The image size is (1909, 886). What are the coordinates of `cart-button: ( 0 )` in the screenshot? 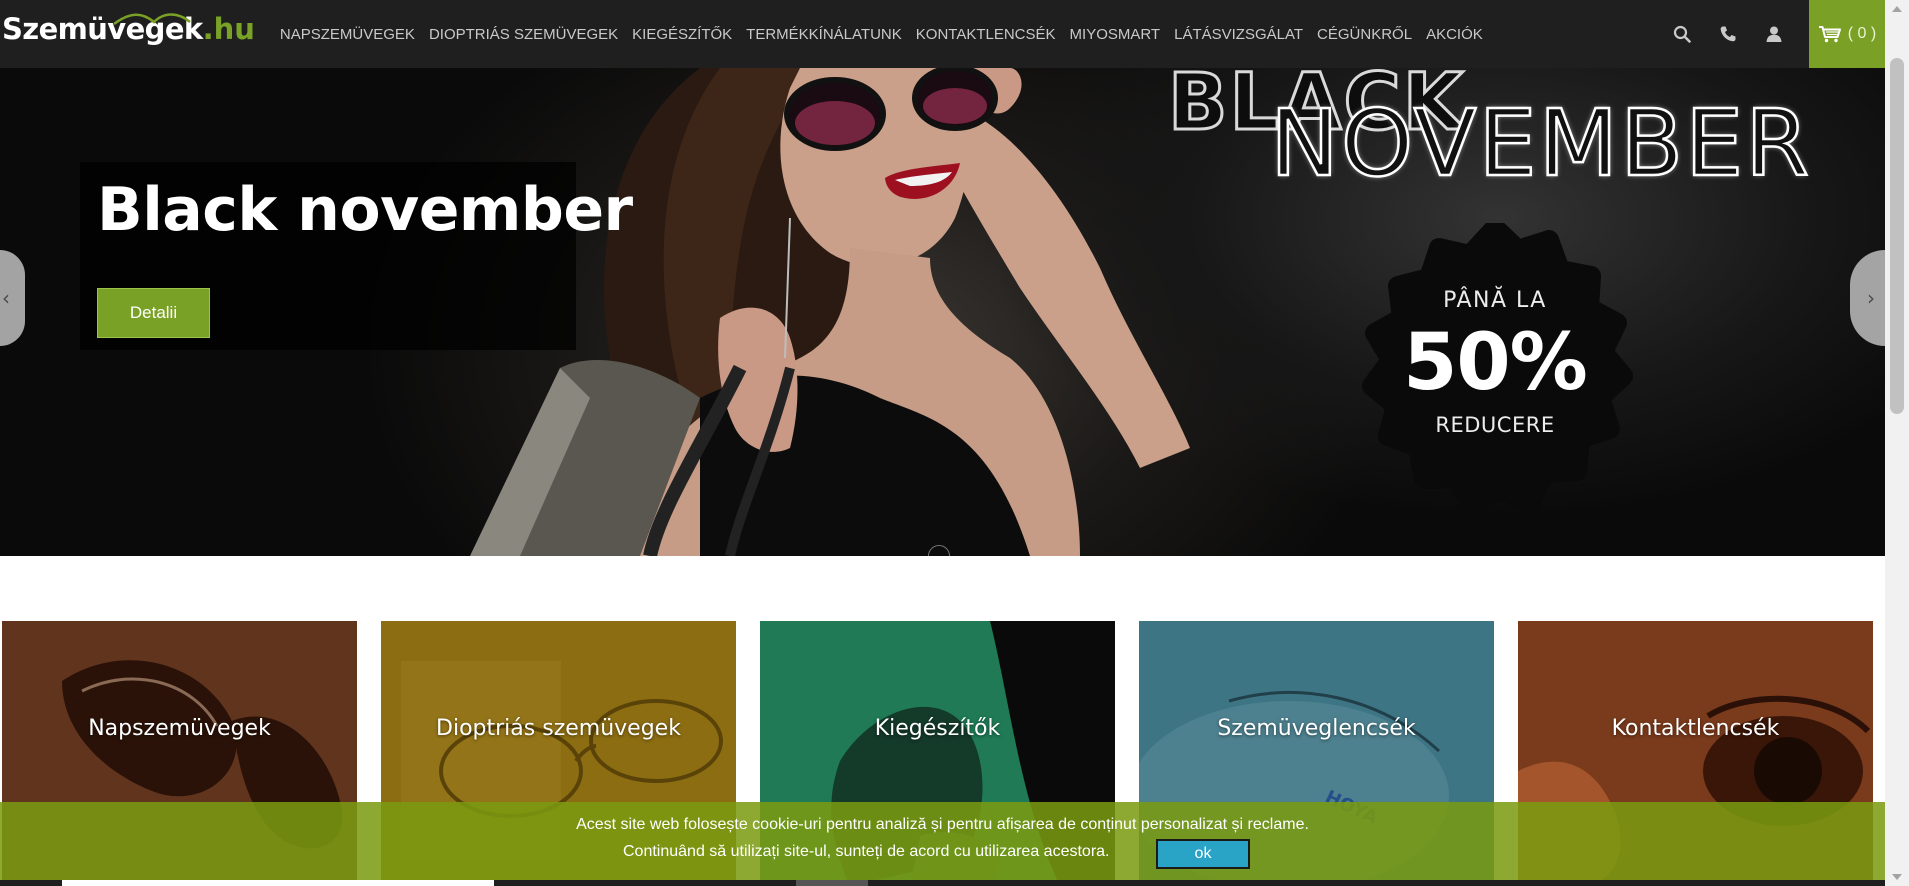 It's located at (1847, 34).